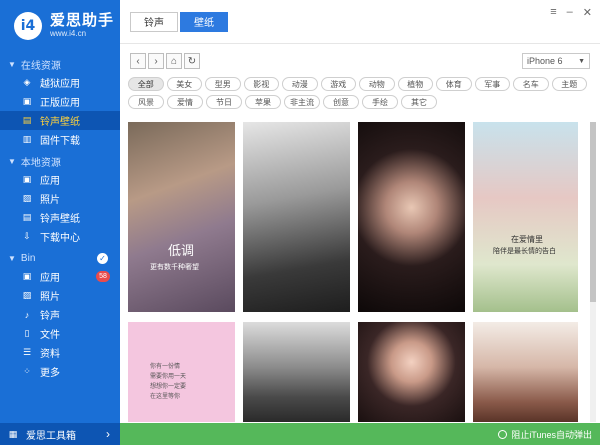 This screenshot has width=600, height=445. Describe the element at coordinates (165, 366) in the screenshot. I see `wallpaper-caption: 你有一份情` at that location.